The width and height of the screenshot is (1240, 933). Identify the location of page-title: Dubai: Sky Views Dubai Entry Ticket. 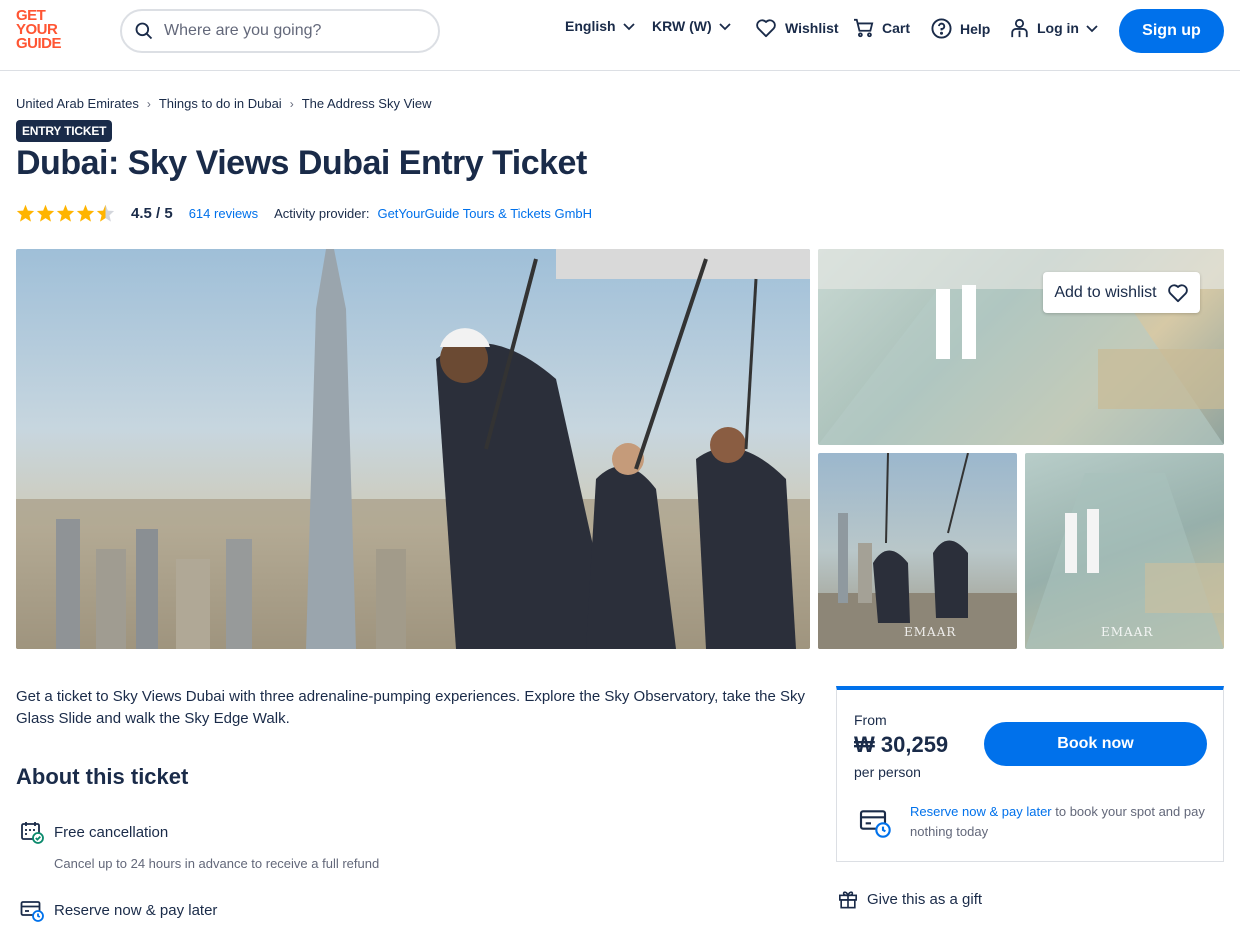
(301, 163).